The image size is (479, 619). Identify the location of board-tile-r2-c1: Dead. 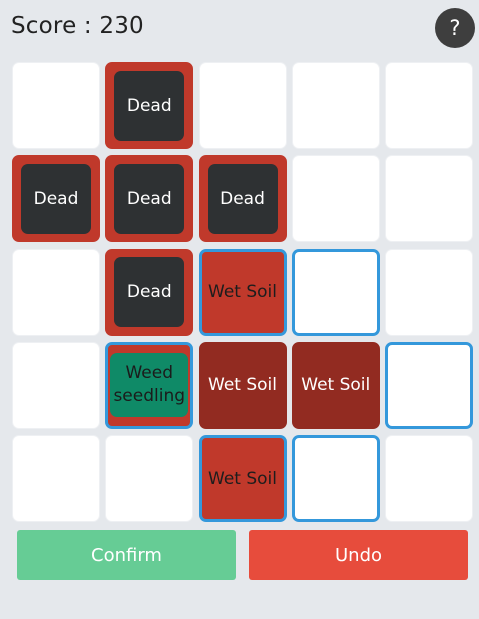
(56, 199).